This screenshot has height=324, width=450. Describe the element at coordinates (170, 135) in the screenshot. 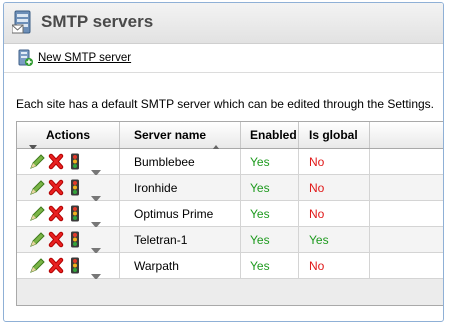

I see `column-label-server-name: Server name` at that location.